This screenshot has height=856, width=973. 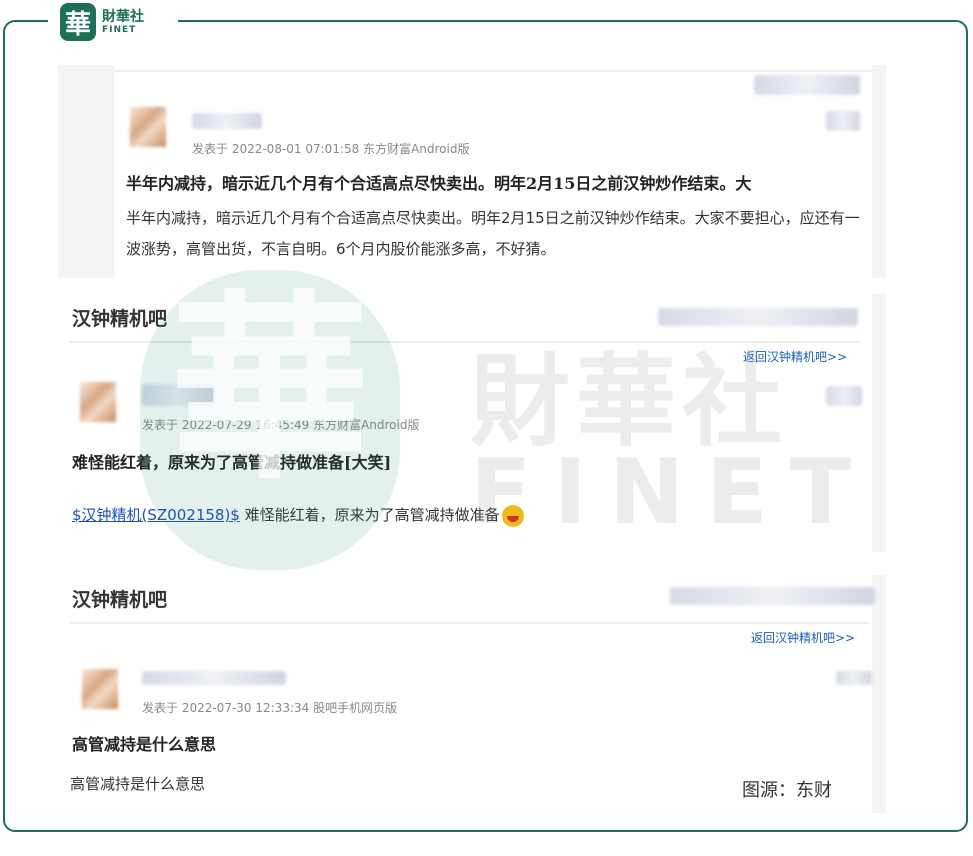 What do you see at coordinates (156, 515) in the screenshot?
I see `stock-link: $汉钟精机(SZ002158)$` at bounding box center [156, 515].